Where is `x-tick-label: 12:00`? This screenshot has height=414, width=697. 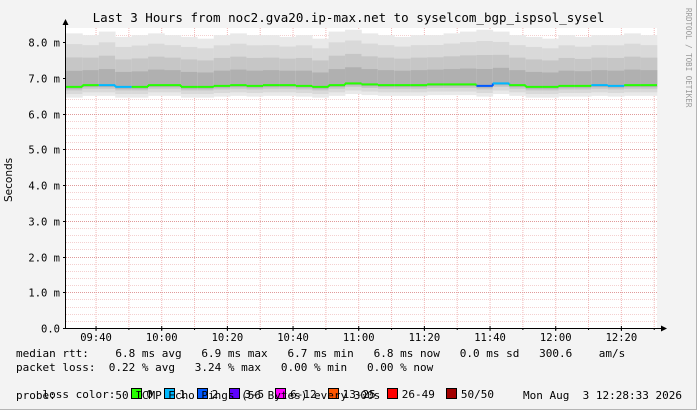
x-tick-label: 12:00 is located at coordinates (556, 338).